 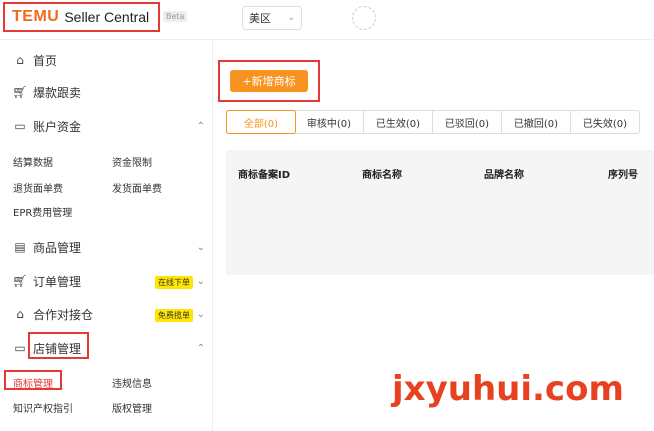 I want to click on region-select: 美区 ⌄, so click(x=272, y=18).